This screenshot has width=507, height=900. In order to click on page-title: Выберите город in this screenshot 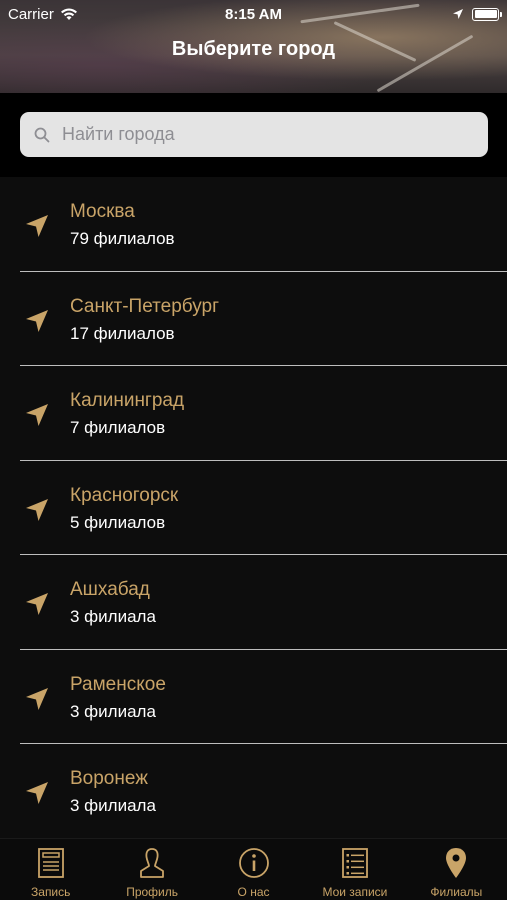, I will do `click(253, 49)`.